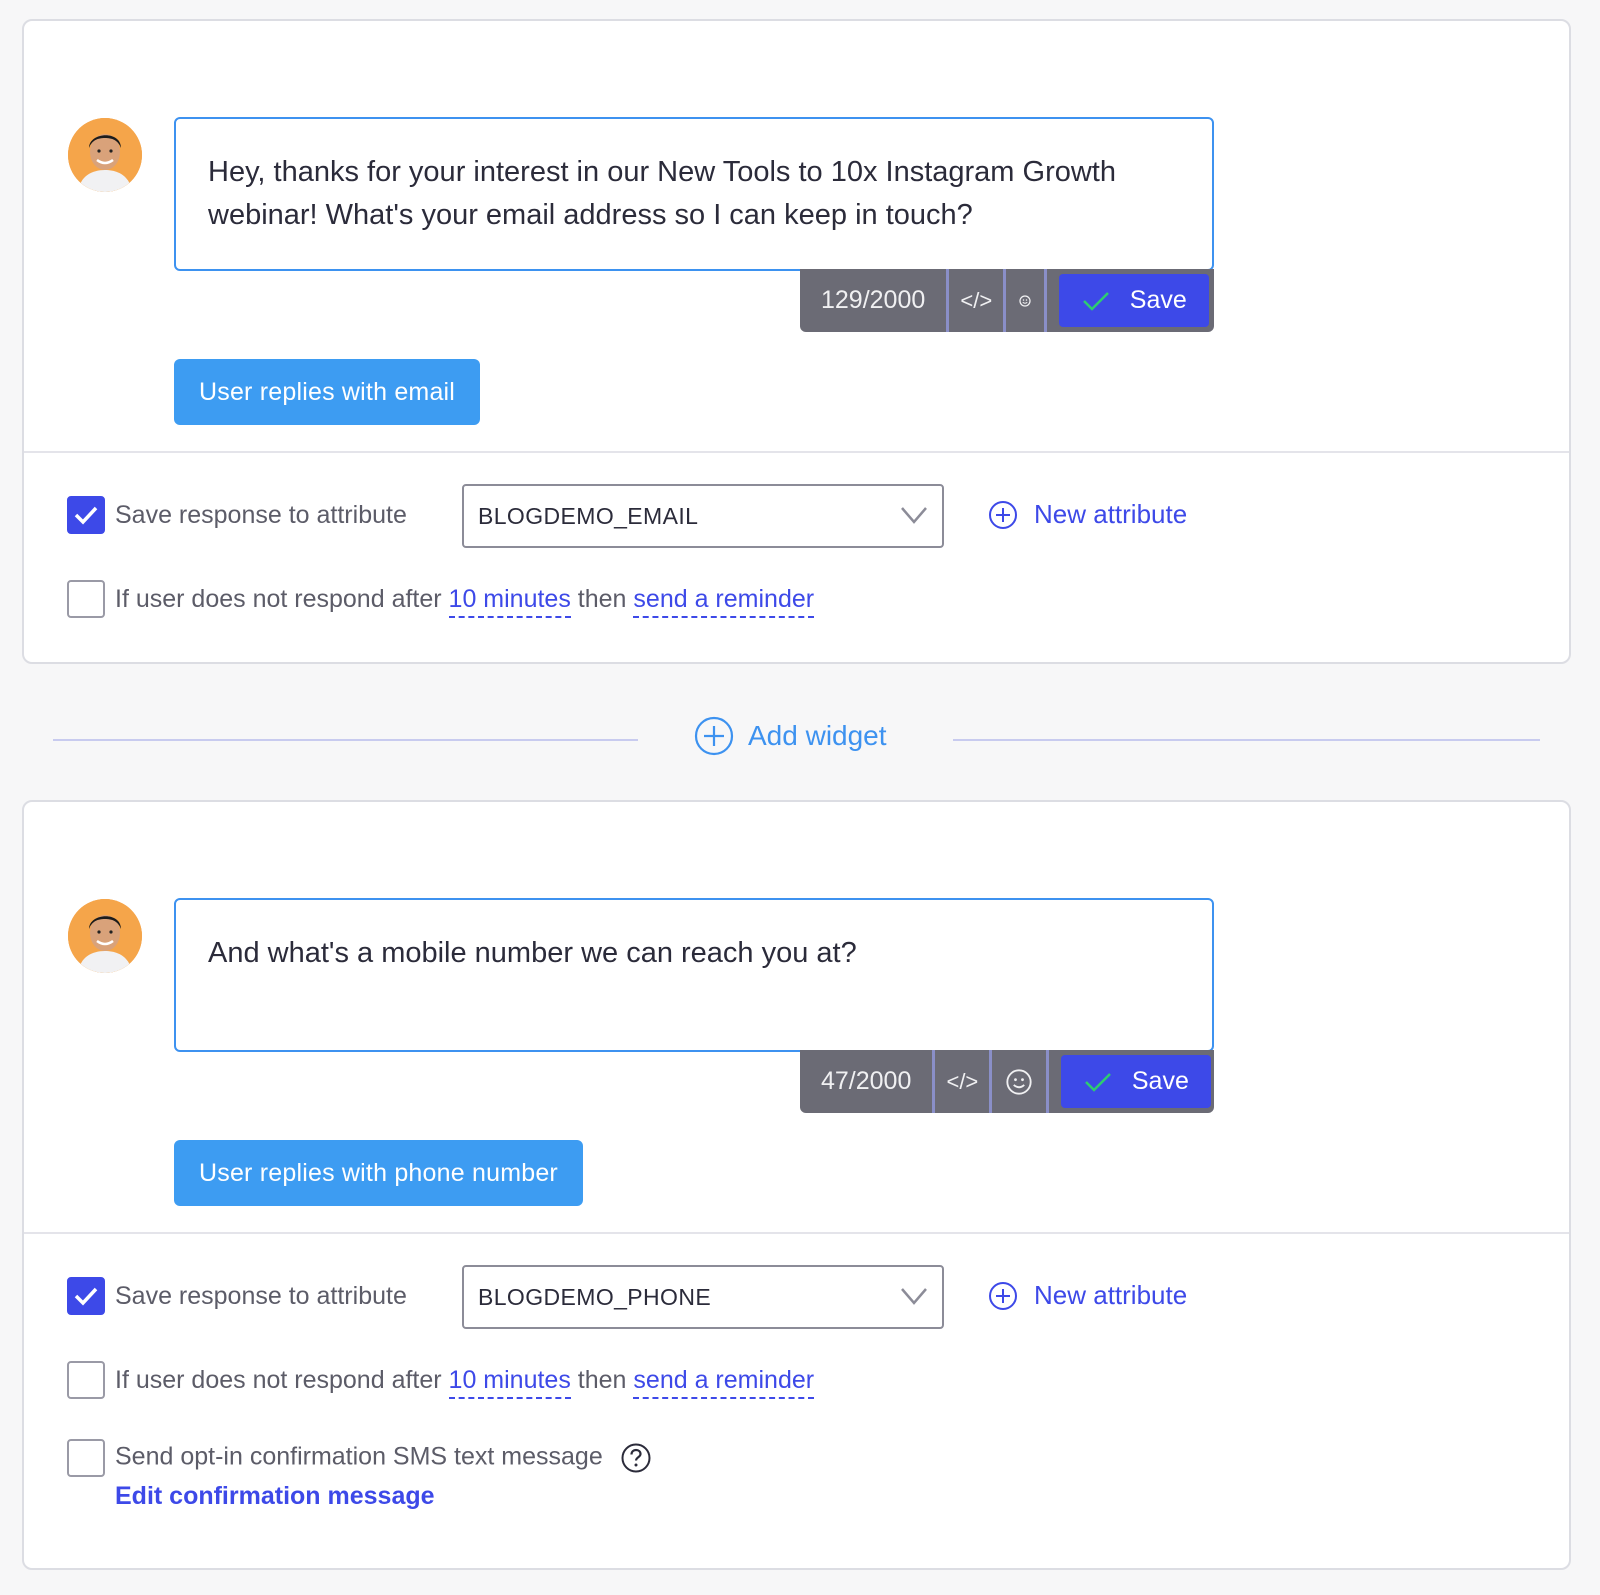  What do you see at coordinates (866, 1081) in the screenshot?
I see `char-count: 47/2000` at bounding box center [866, 1081].